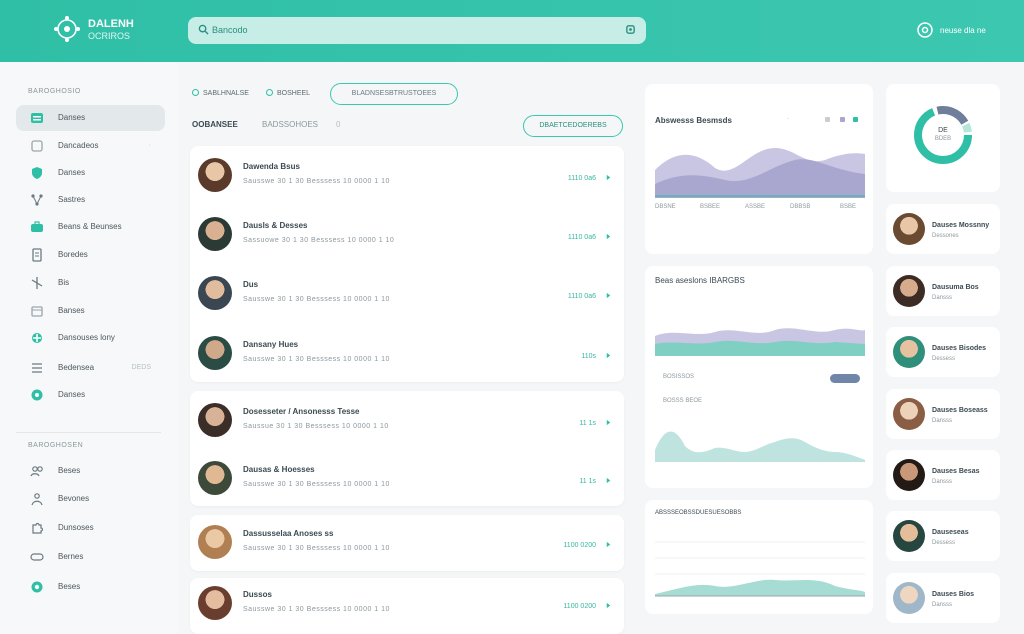  I want to click on person-role: Dansss, so click(942, 421).